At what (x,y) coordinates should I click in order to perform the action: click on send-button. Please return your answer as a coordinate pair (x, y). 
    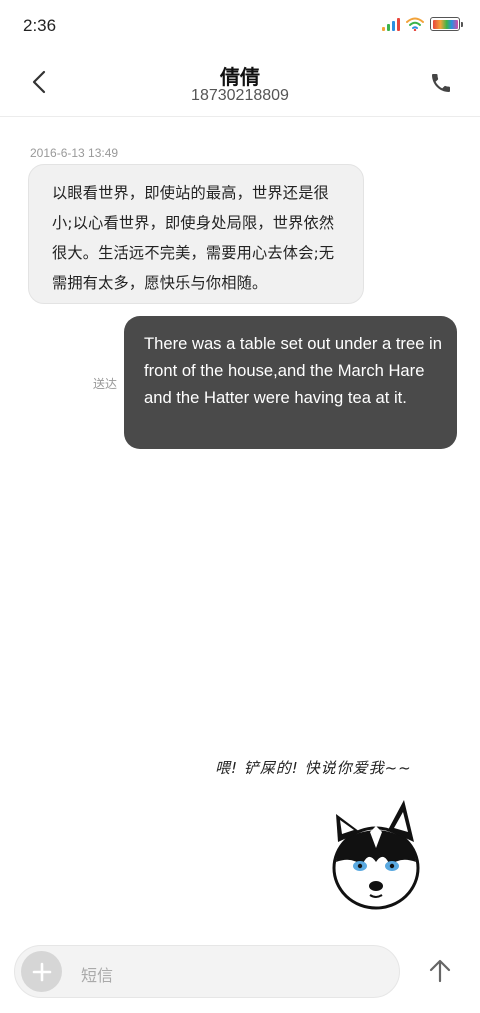
    Looking at the image, I should click on (440, 971).